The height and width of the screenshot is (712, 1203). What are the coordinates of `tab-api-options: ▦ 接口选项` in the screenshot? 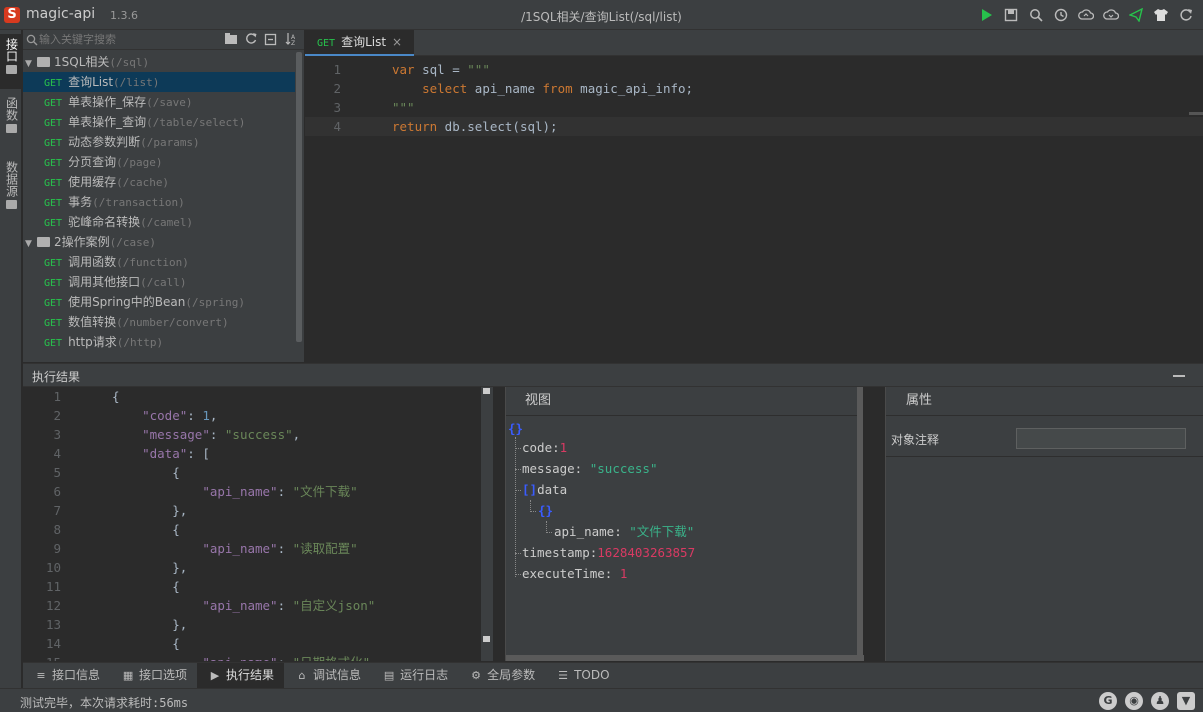 It's located at (153, 675).